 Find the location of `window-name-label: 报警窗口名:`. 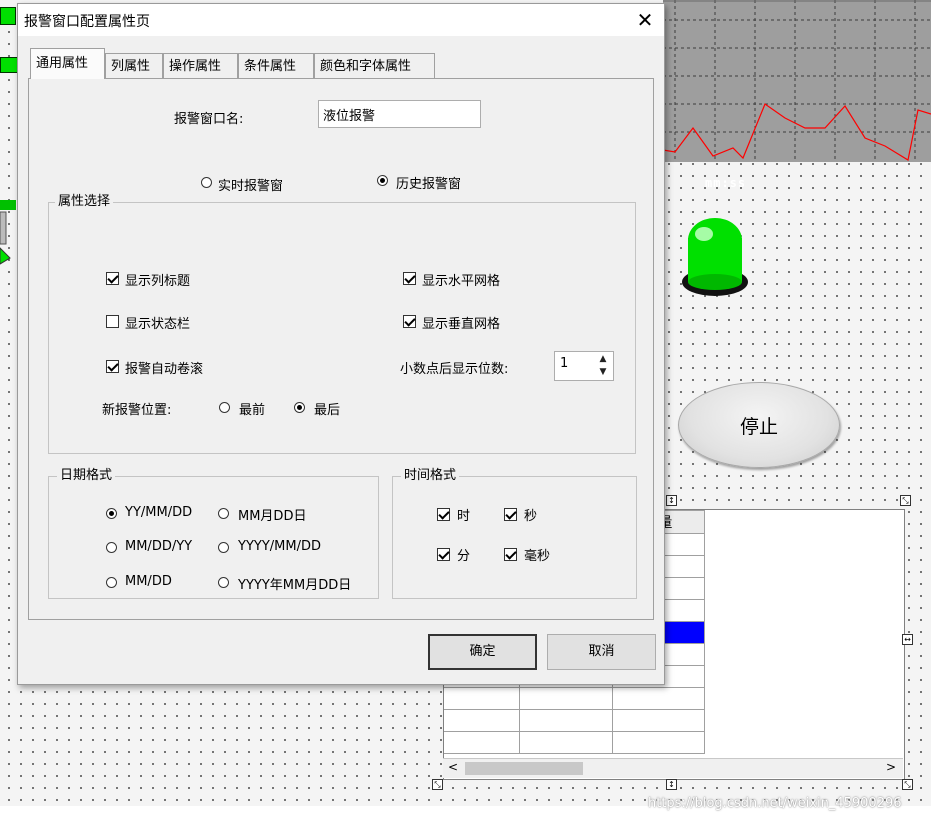

window-name-label: 报警窗口名: is located at coordinates (209, 119).